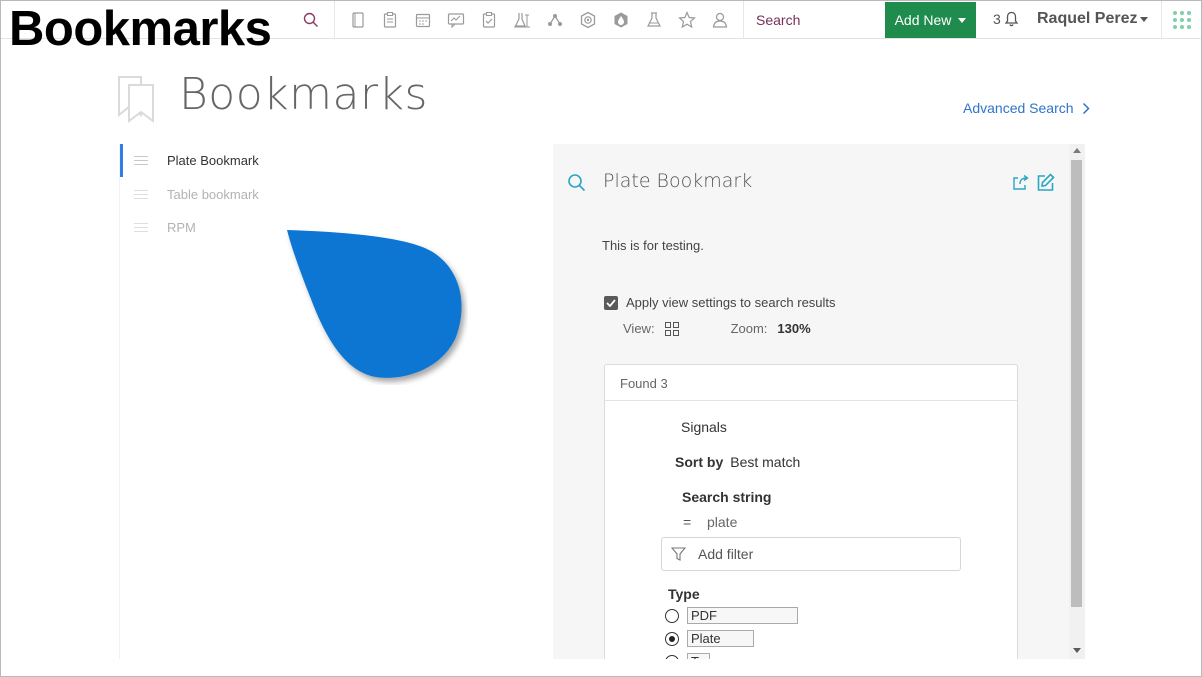 The height and width of the screenshot is (677, 1202). Describe the element at coordinates (639, 328) in the screenshot. I see `view-label: View:` at that location.